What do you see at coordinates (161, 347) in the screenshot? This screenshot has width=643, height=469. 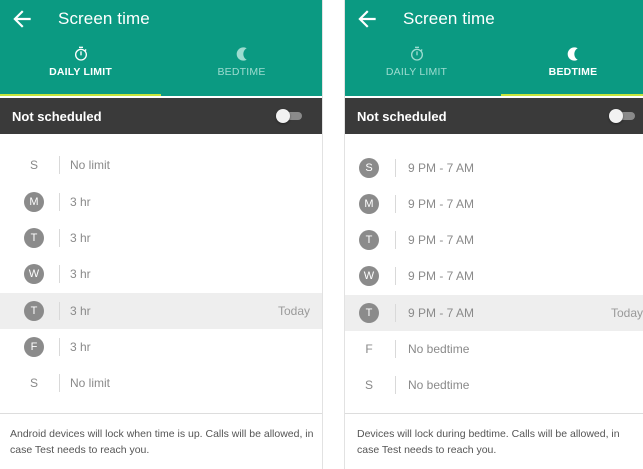 I see `day-row: F 3 hr` at bounding box center [161, 347].